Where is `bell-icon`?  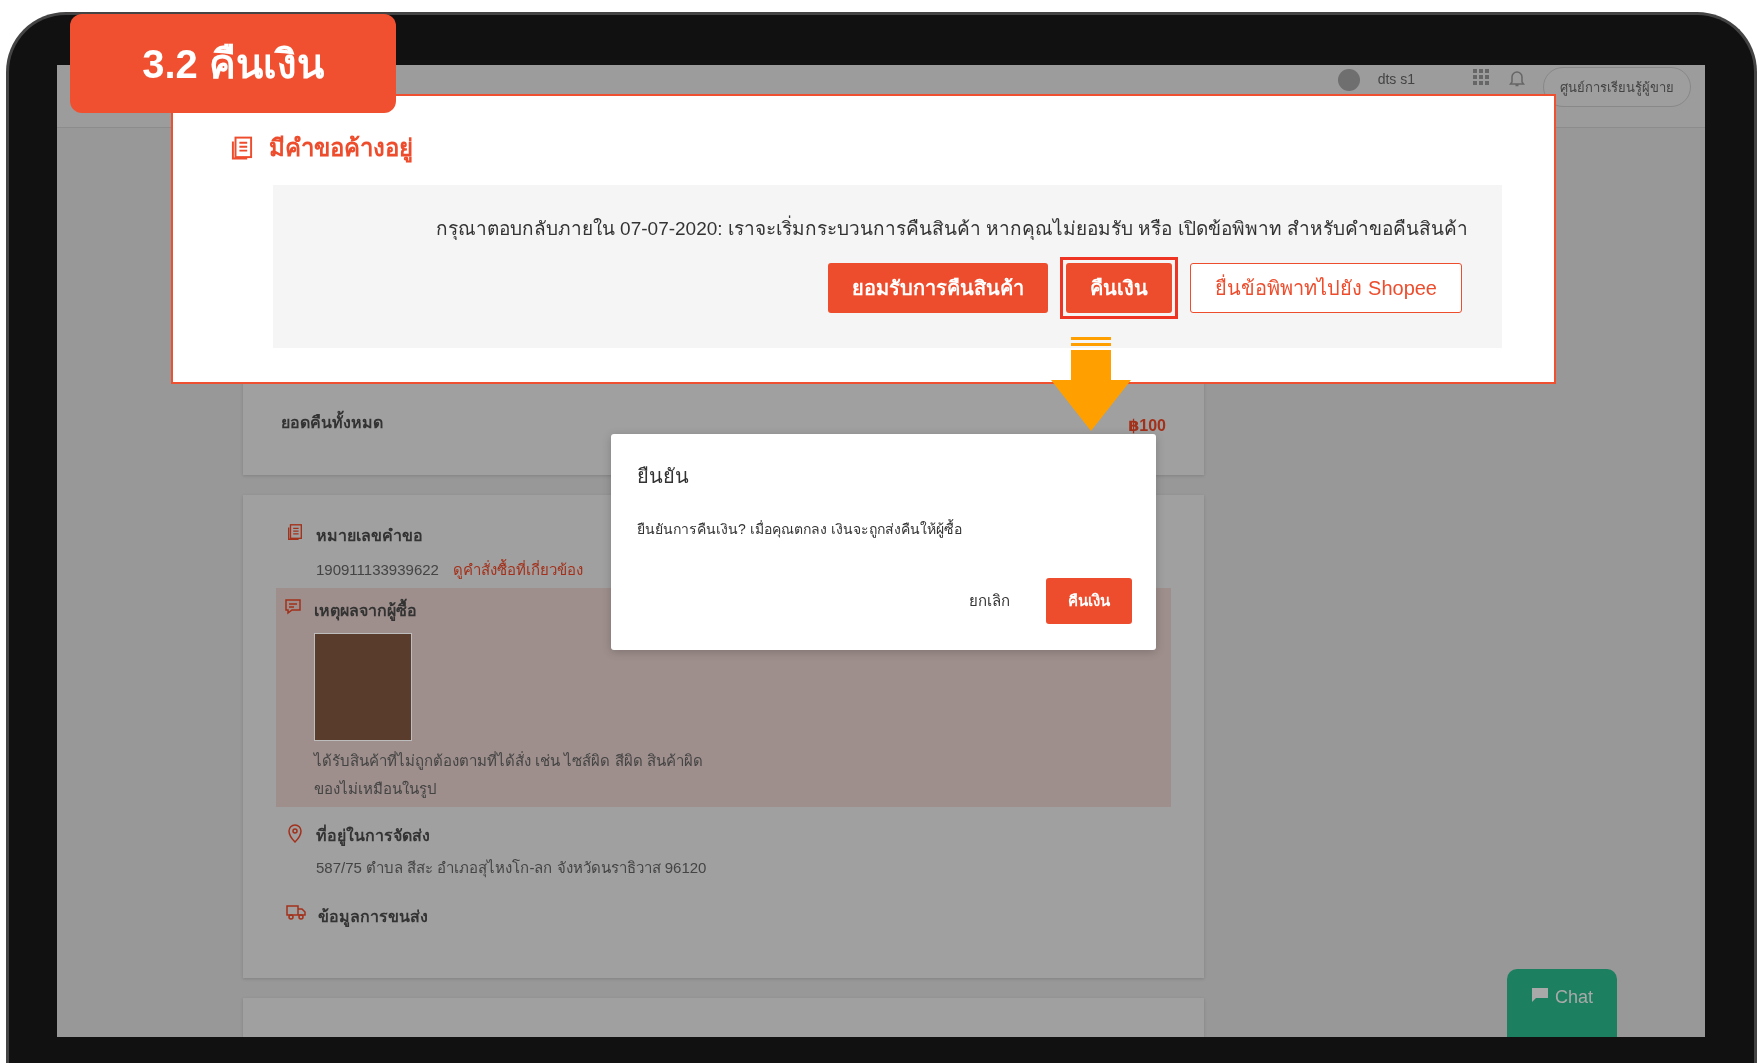 bell-icon is located at coordinates (1517, 78).